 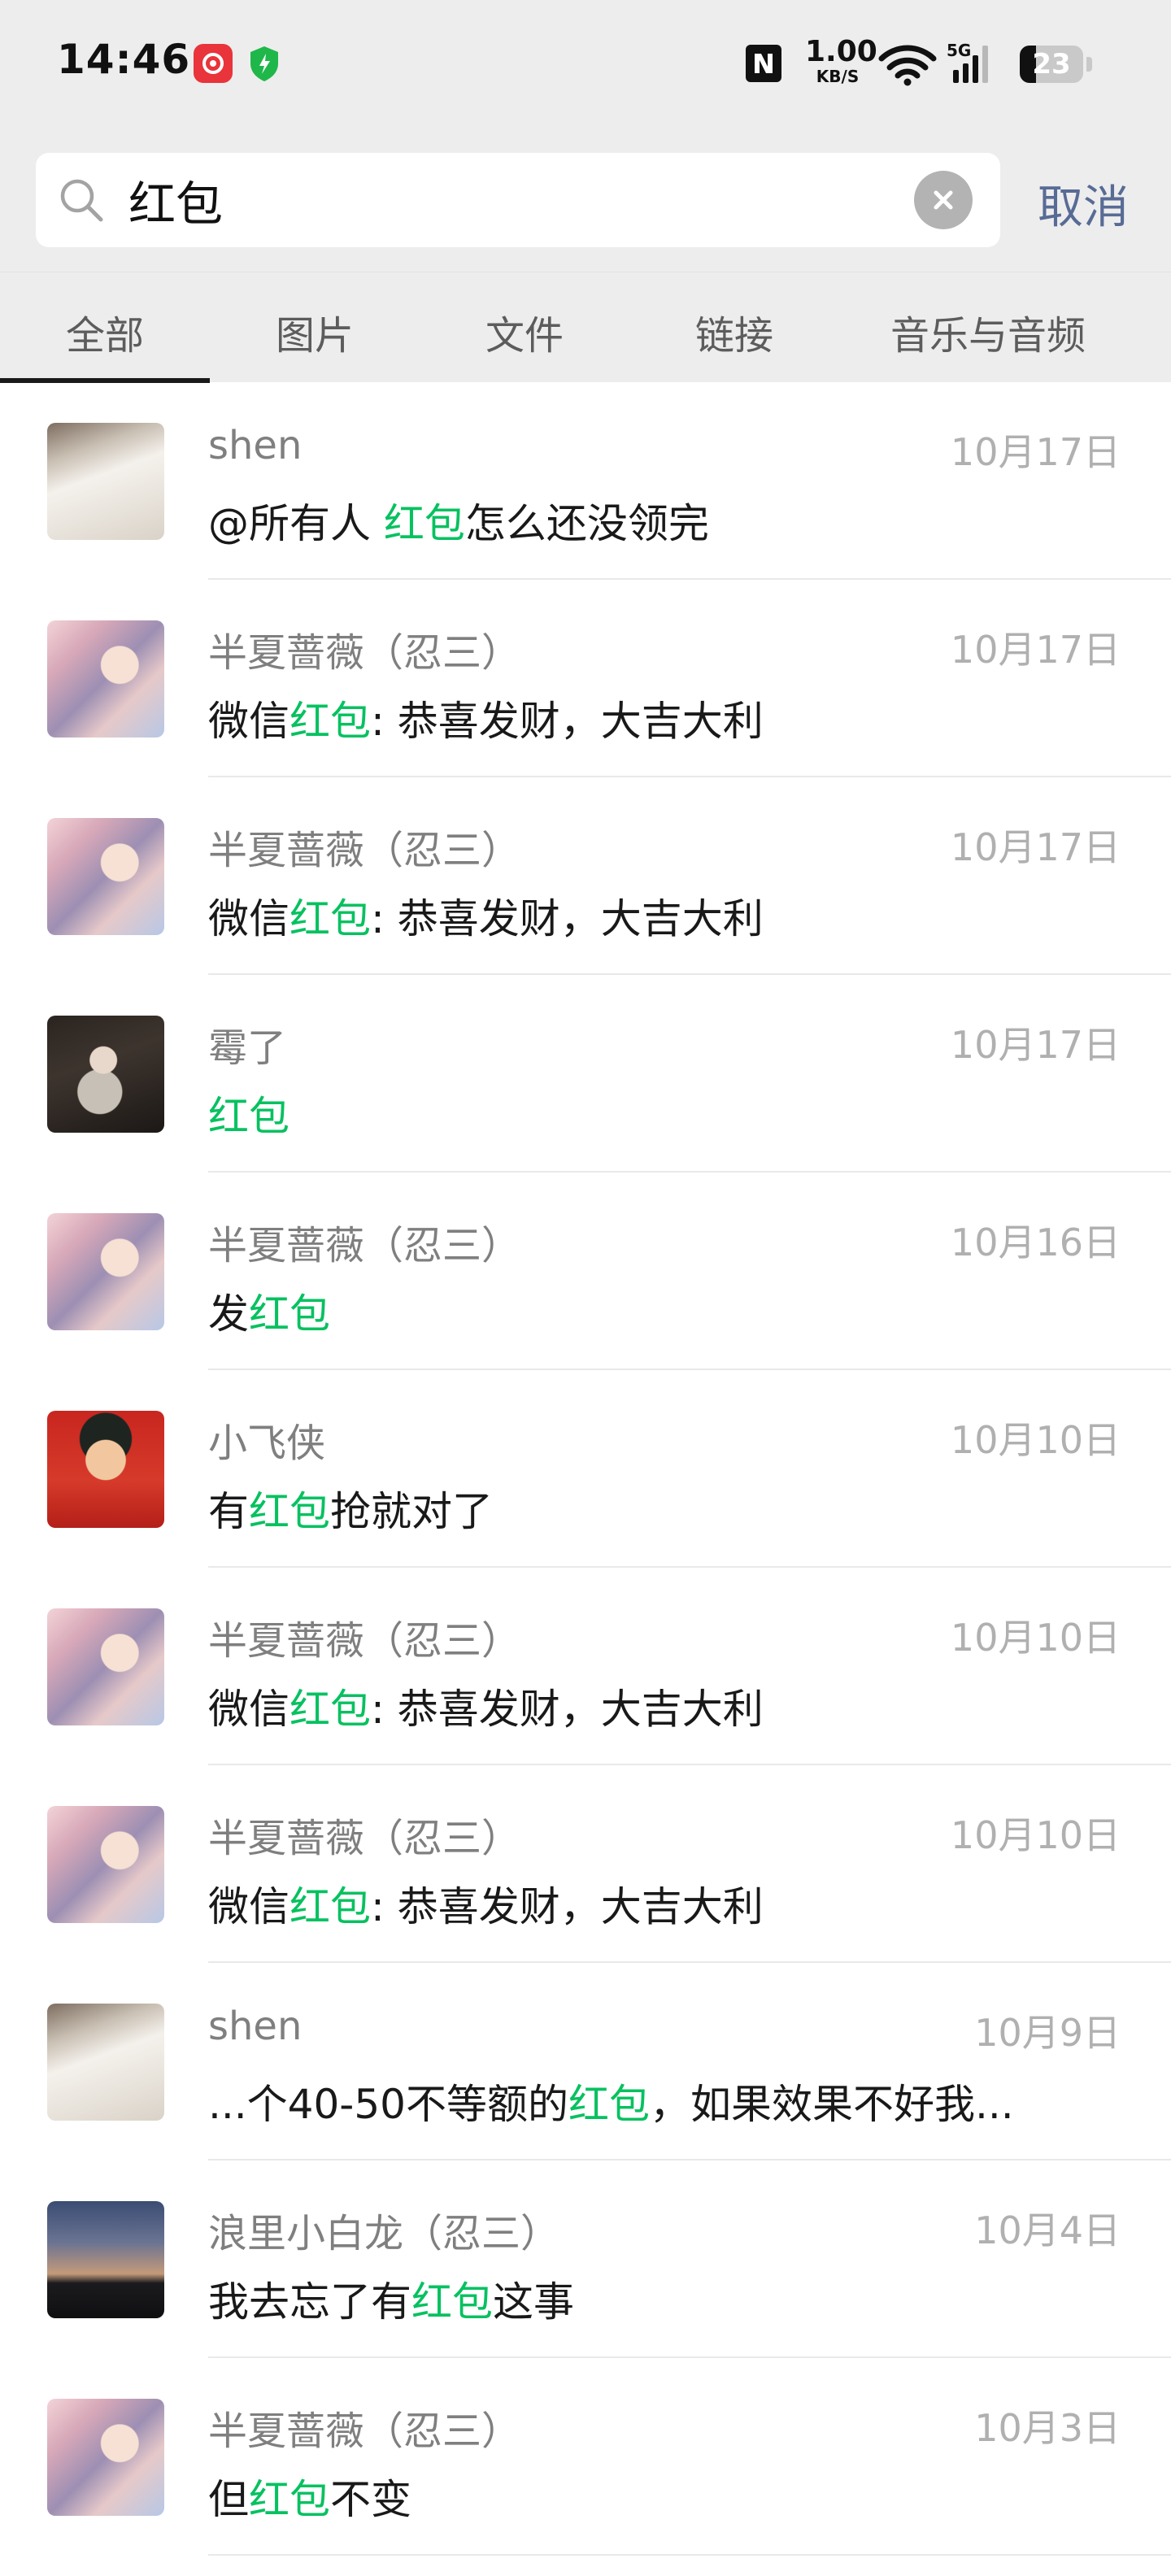 I want to click on list-item: 半夏蔷薇（忍三） 10月16日 发红包, so click(x=585, y=1272).